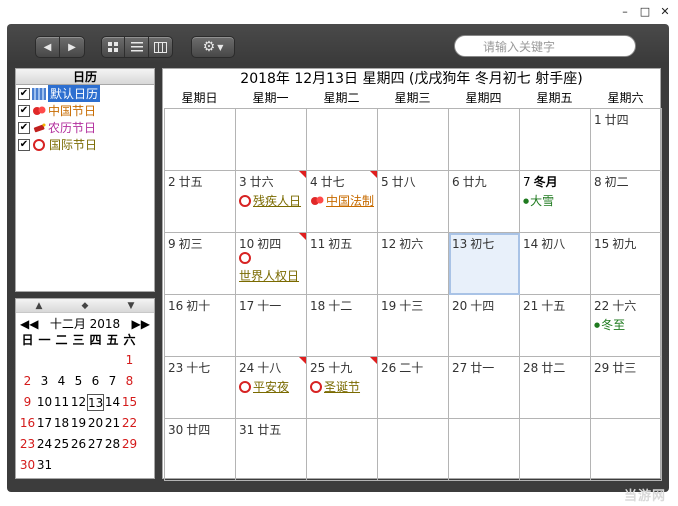 Image resolution: width=678 pixels, height=506 pixels. I want to click on calendar-item-lunar: ✔ 农历节日, so click(85, 127).